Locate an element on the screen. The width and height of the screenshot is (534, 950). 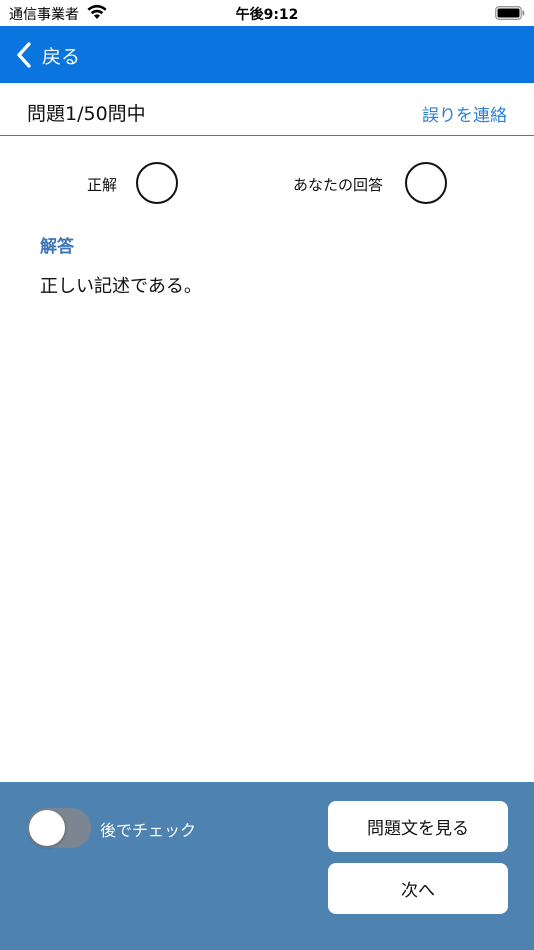
status-bar: 通信事業者 午後9:12 is located at coordinates (267, 13).